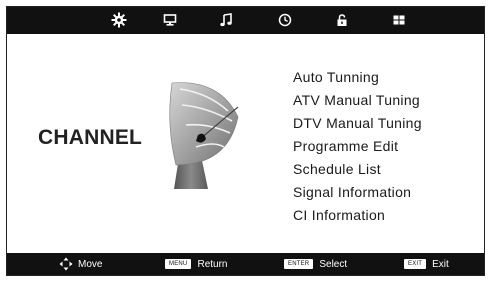  I want to click on menu-item-programme-edit: Programme Edit, so click(357, 146).